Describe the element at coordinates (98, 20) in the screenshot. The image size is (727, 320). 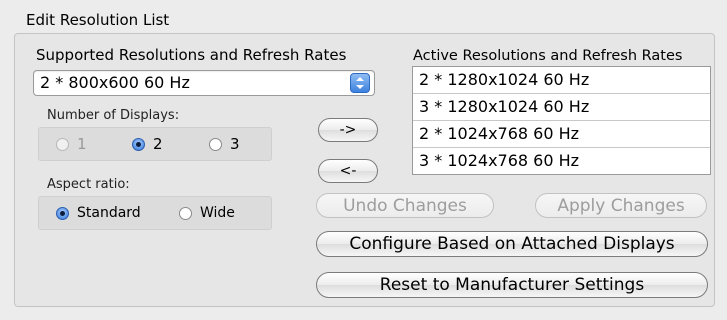
I see `panel-title: Edit Resolution List` at that location.